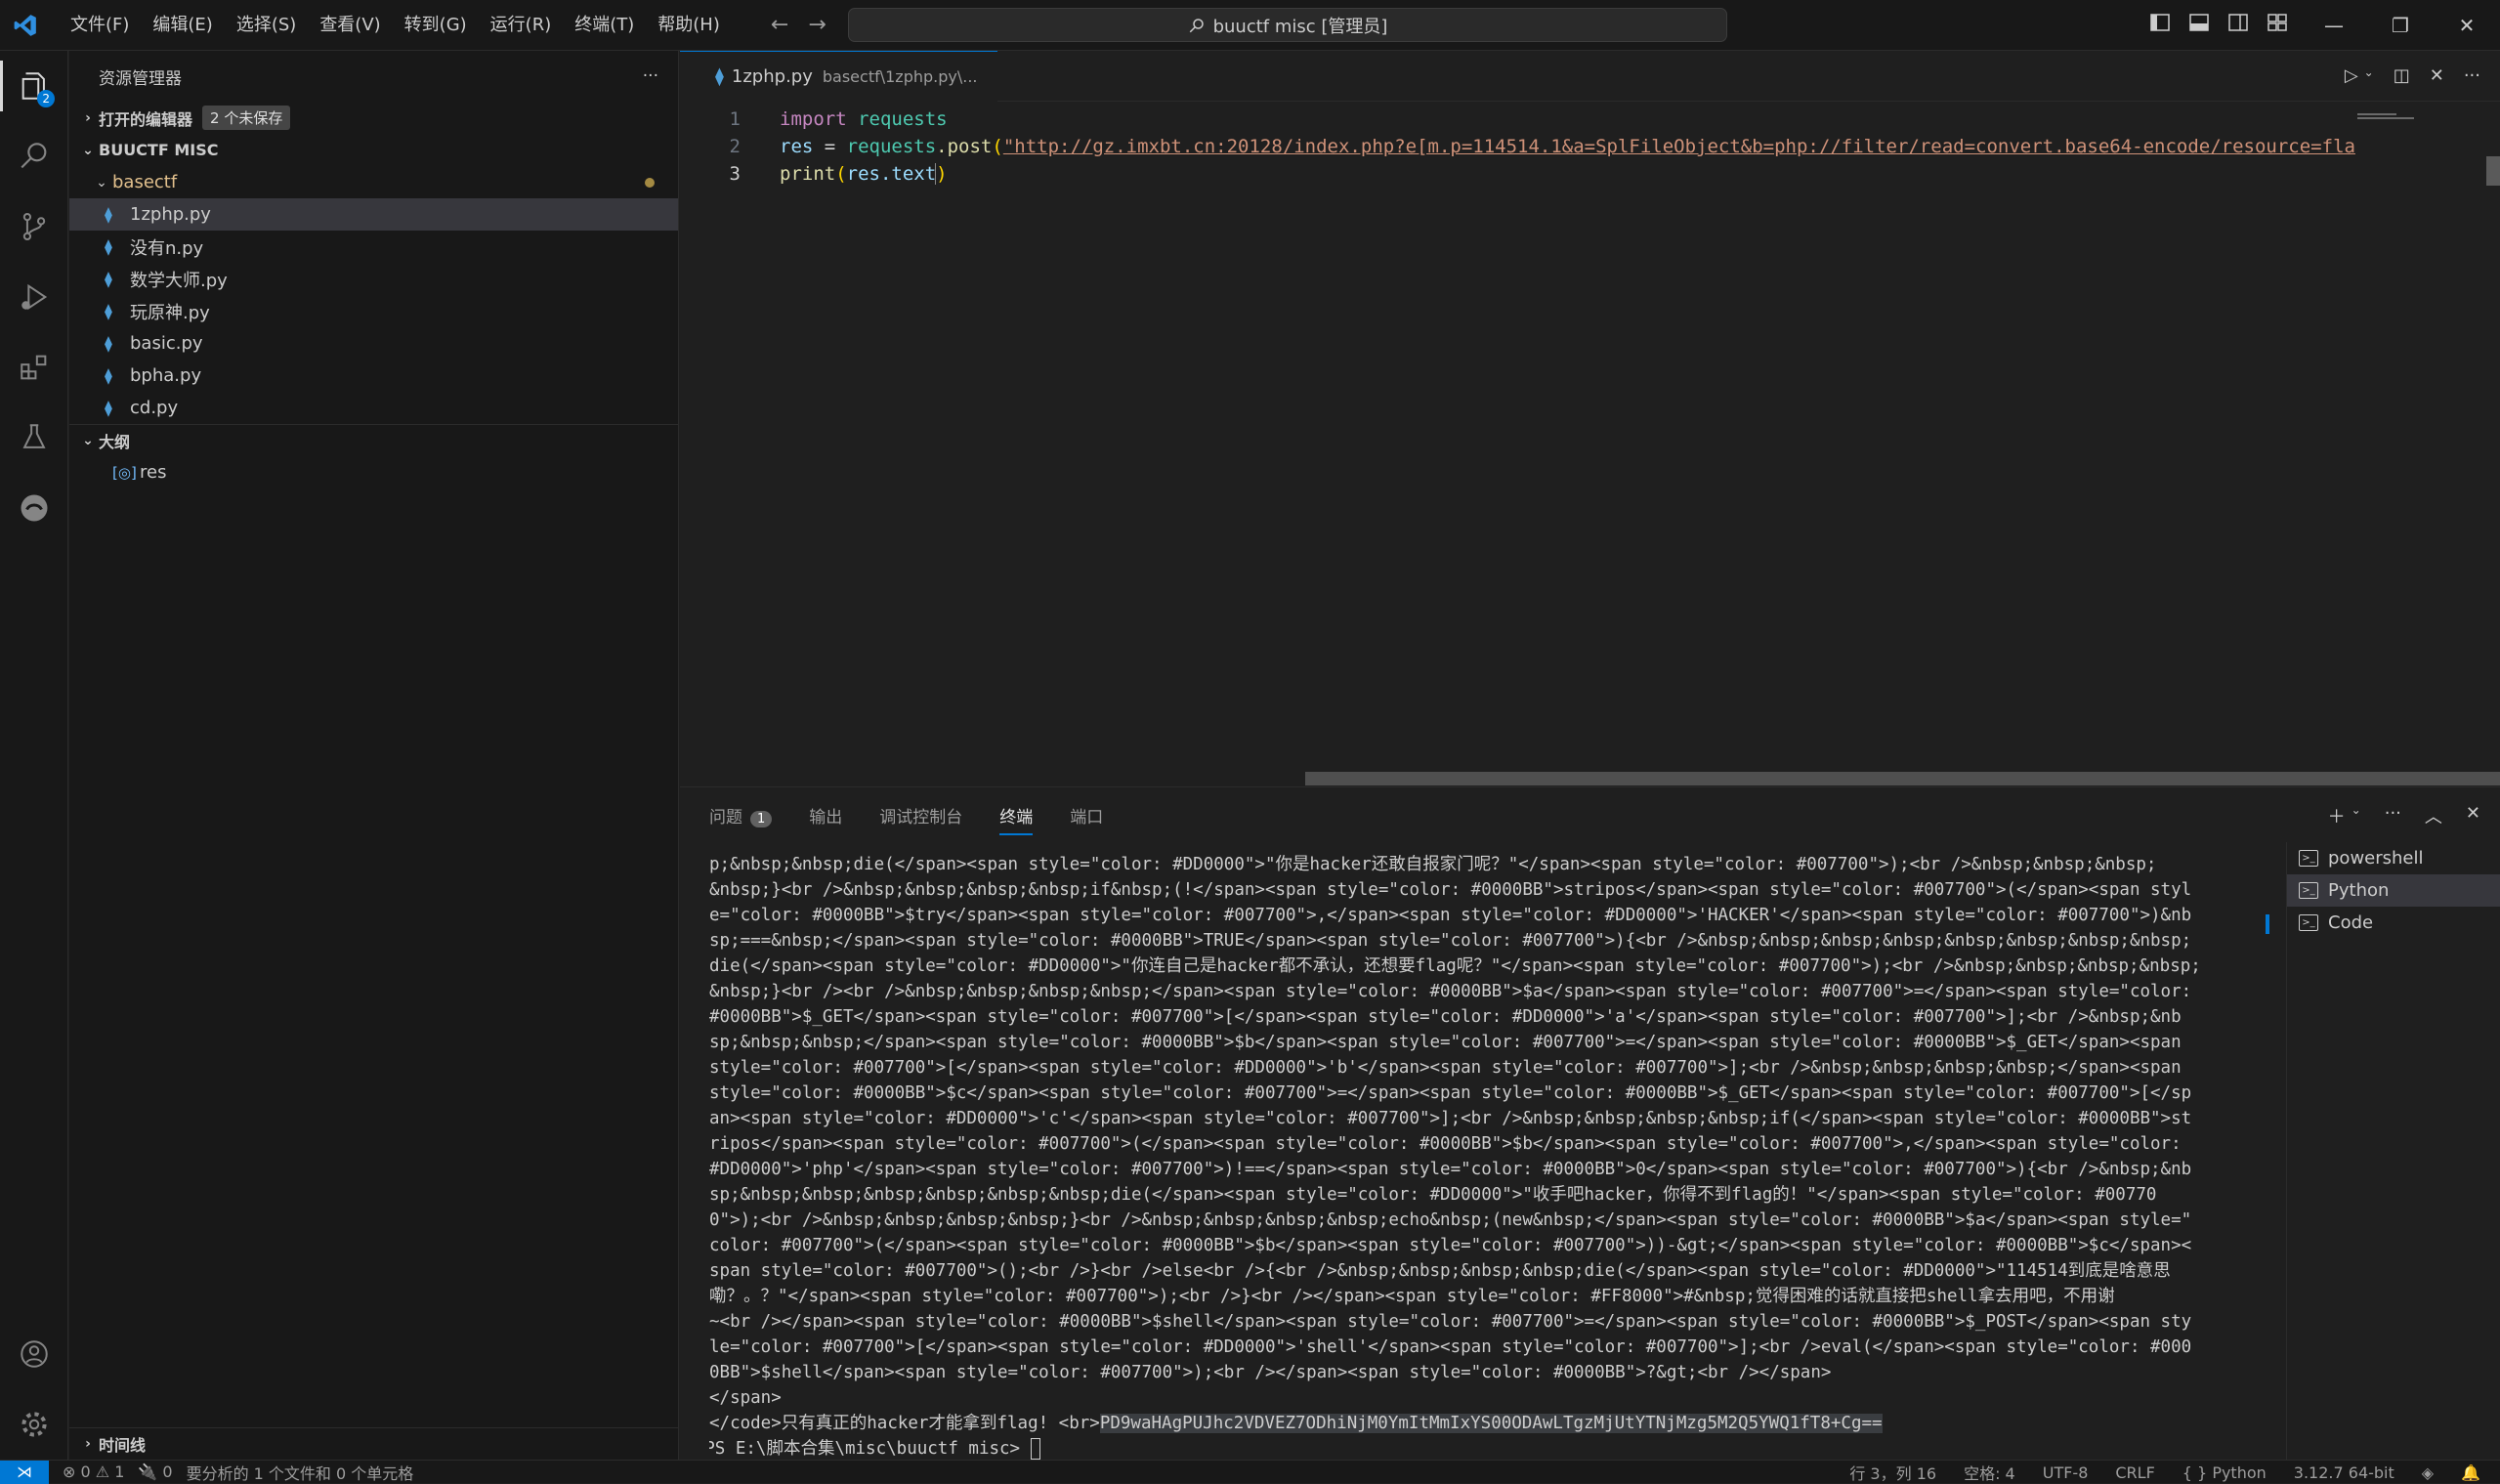  Describe the element at coordinates (689, 26) in the screenshot. I see `menu-help: 帮助(H)` at that location.